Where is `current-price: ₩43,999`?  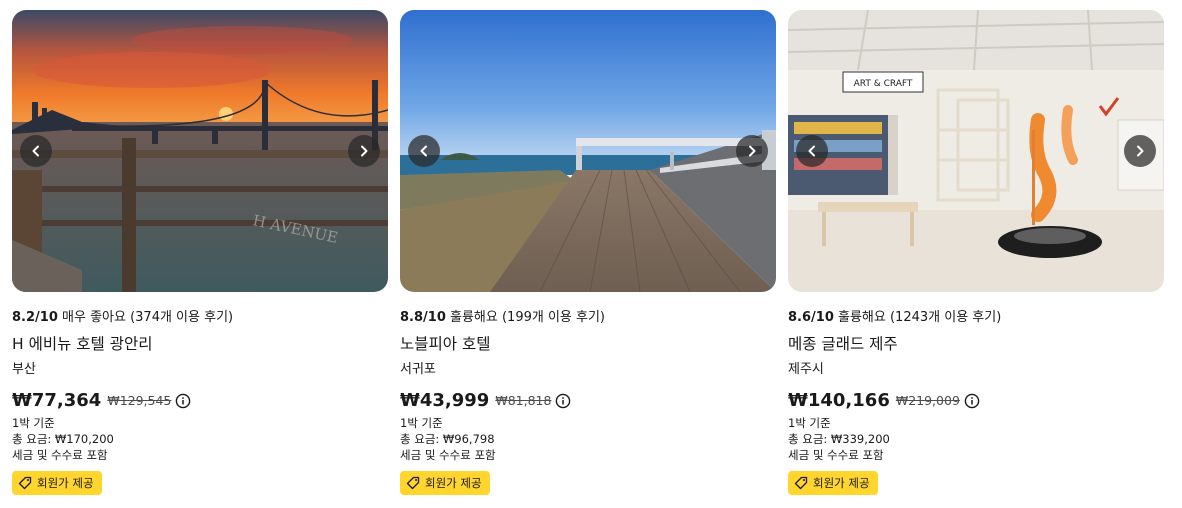 current-price: ₩43,999 is located at coordinates (445, 400).